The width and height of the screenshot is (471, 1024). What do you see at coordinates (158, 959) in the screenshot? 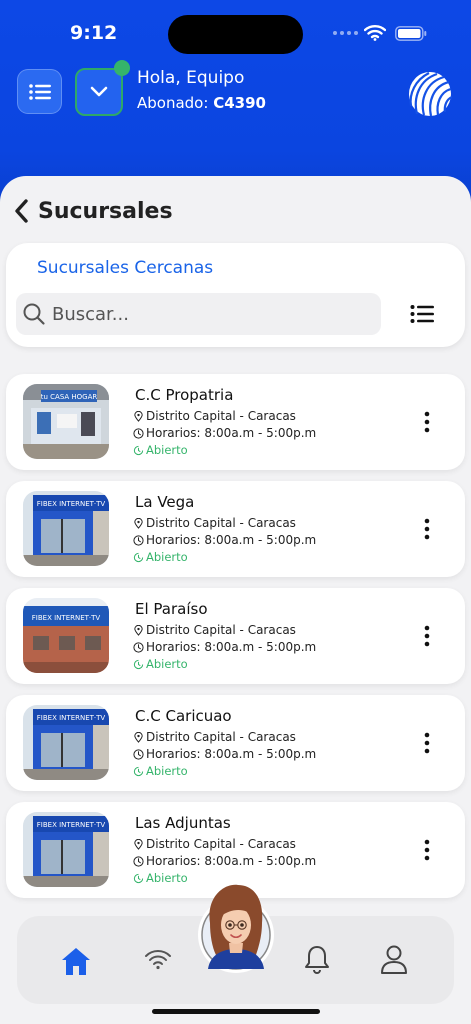
I see `wifi-icon` at bounding box center [158, 959].